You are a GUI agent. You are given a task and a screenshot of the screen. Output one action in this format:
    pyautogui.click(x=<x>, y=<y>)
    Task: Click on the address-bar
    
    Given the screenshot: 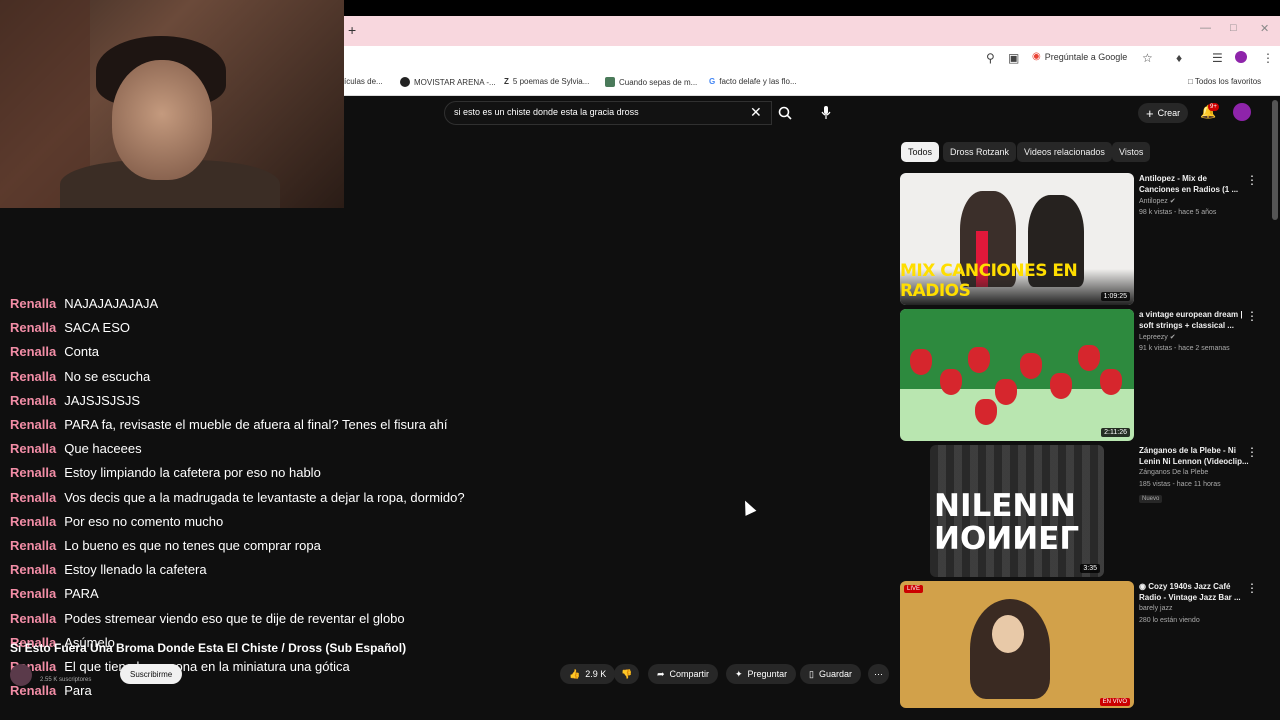 What is the action you would take?
    pyautogui.click(x=812, y=58)
    